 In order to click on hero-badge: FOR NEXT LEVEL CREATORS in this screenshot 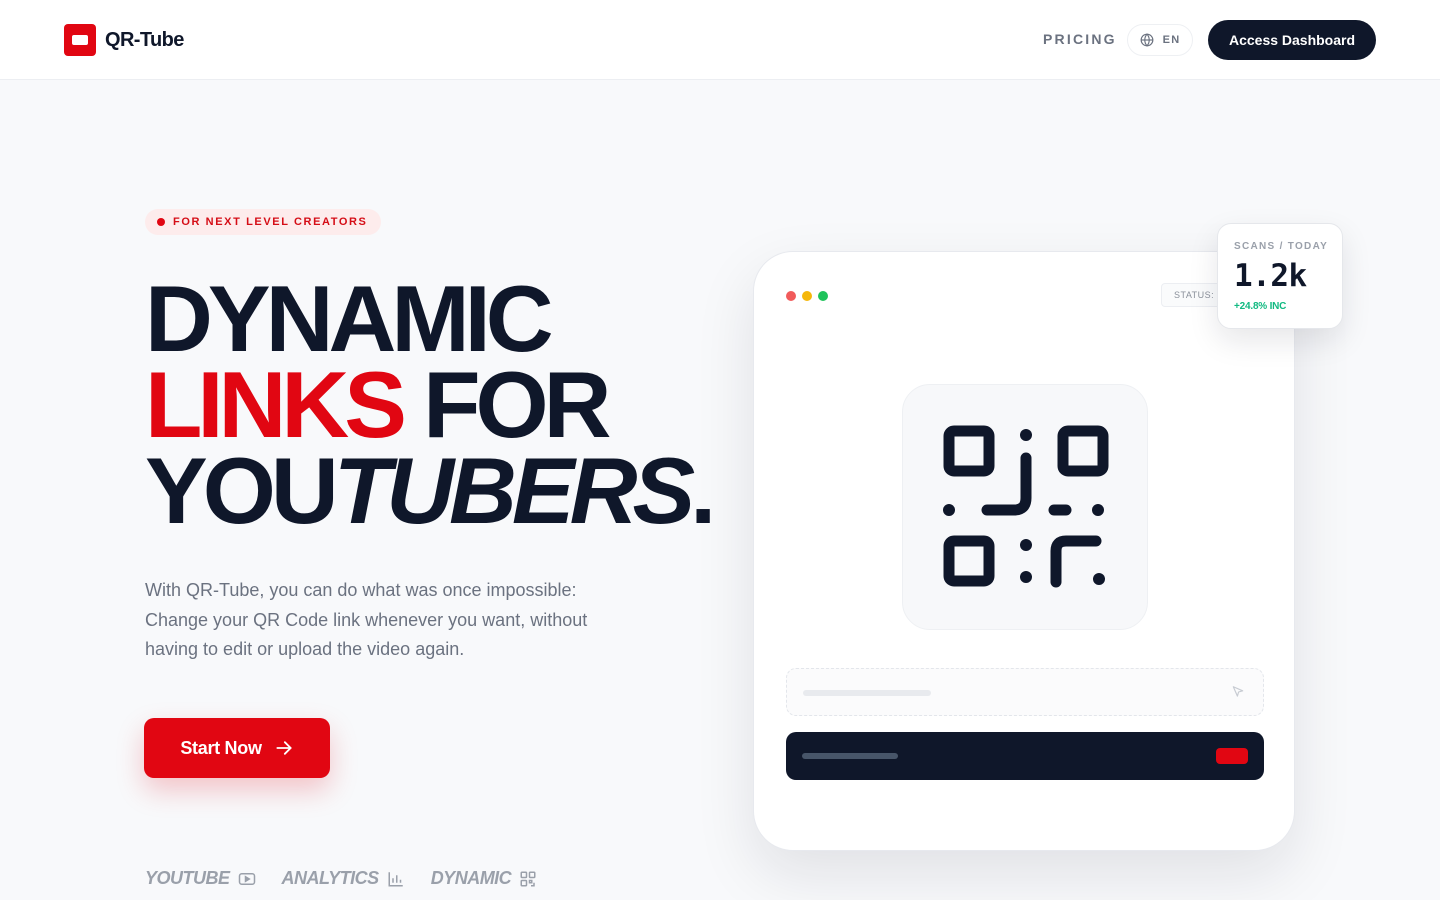, I will do `click(263, 222)`.